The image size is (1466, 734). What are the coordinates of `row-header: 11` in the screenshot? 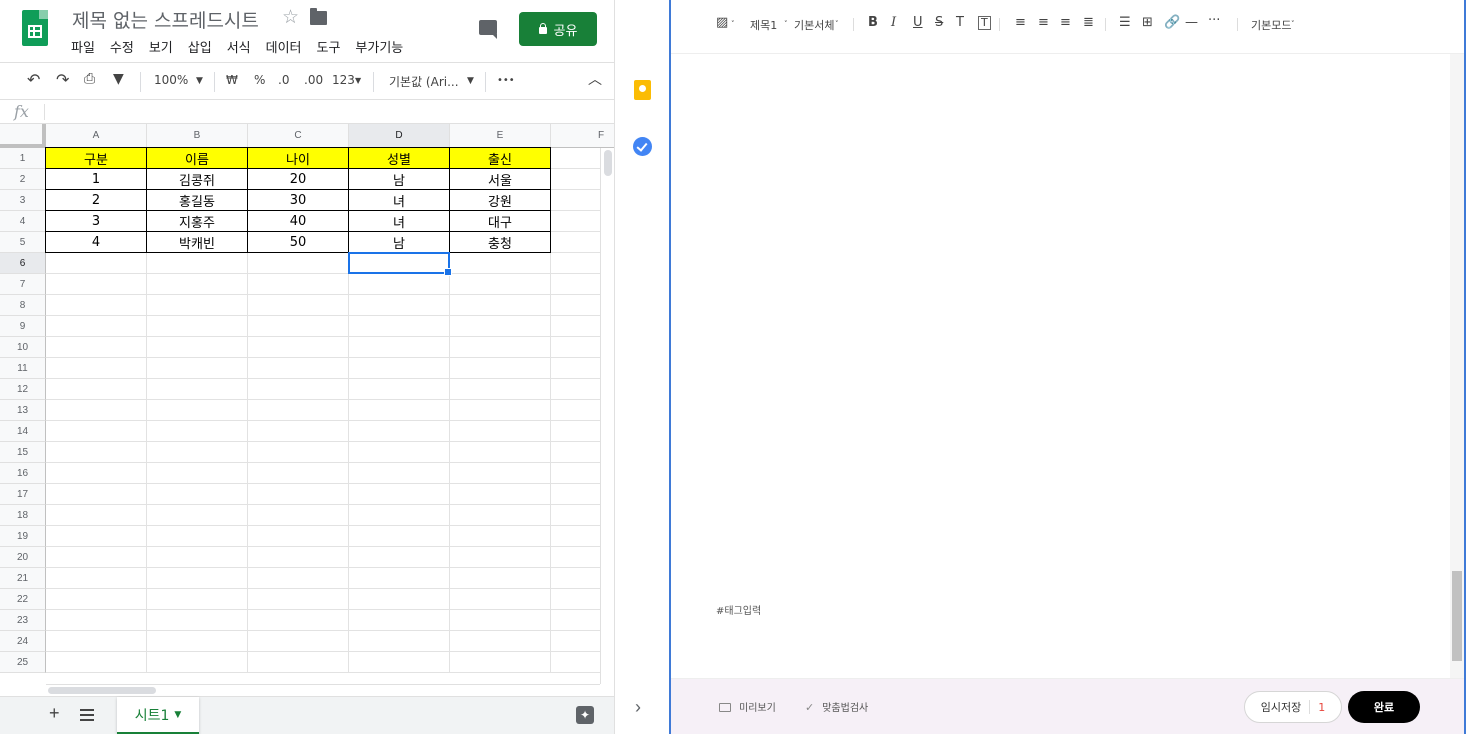 It's located at (23, 368).